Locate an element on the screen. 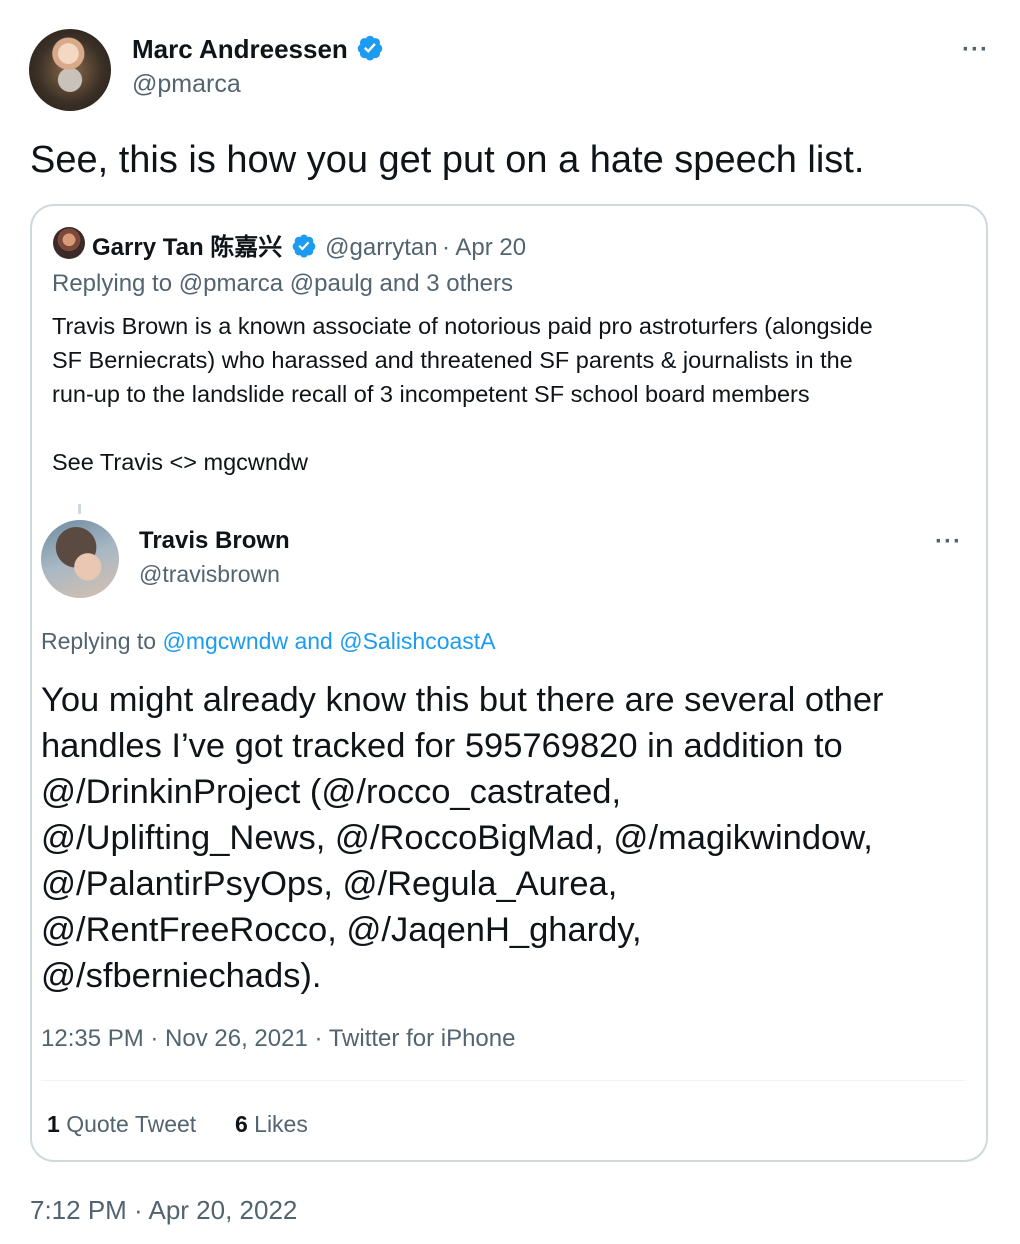 The image size is (1020, 1244). quote-replying-to: Replying to @pmarca @paulg and 3 others is located at coordinates (282, 283).